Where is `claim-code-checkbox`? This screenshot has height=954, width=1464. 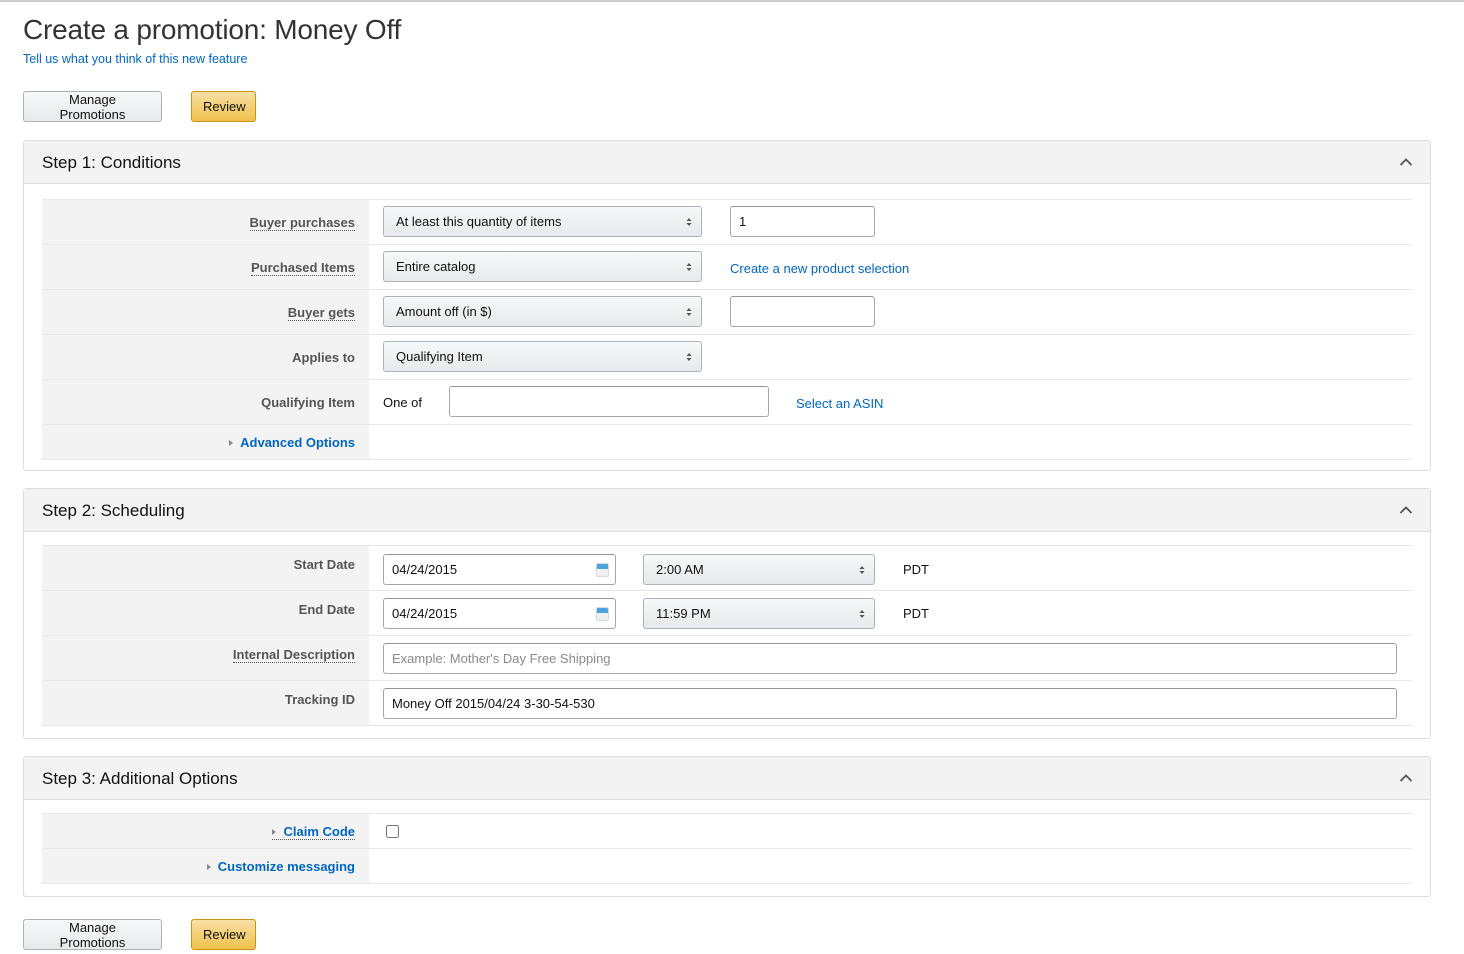
claim-code-checkbox is located at coordinates (392, 831).